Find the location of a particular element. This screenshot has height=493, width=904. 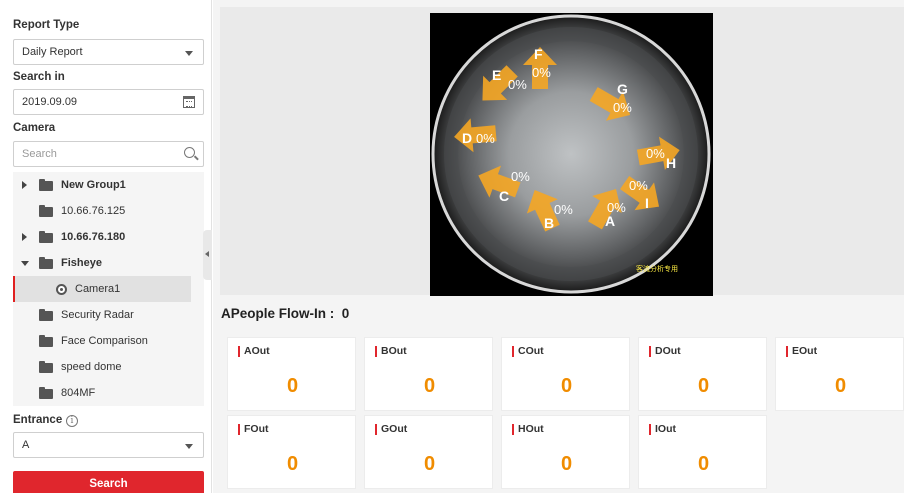

flow-card-label: BOut is located at coordinates (391, 351).